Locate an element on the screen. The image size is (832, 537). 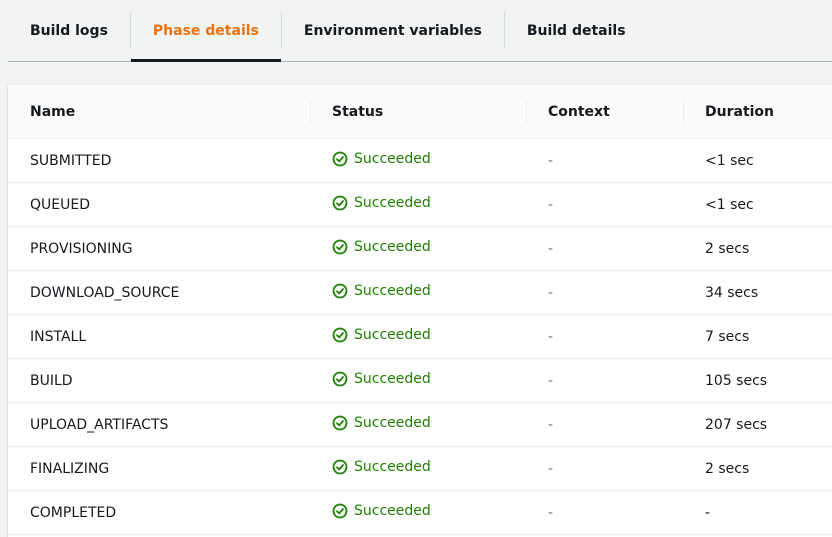
phase-name-cell: INSTALL is located at coordinates (159, 336).